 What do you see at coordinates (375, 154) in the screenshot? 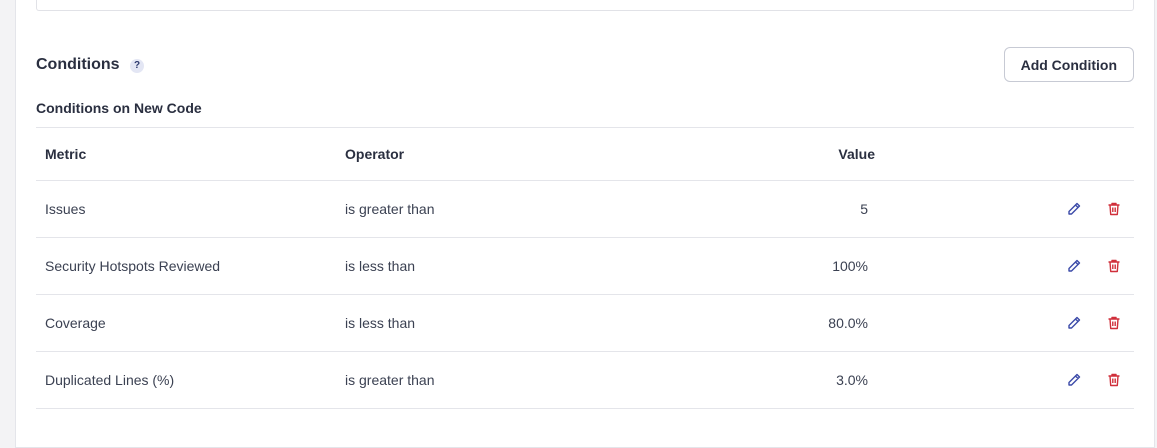
I see `header-operator: Operator` at bounding box center [375, 154].